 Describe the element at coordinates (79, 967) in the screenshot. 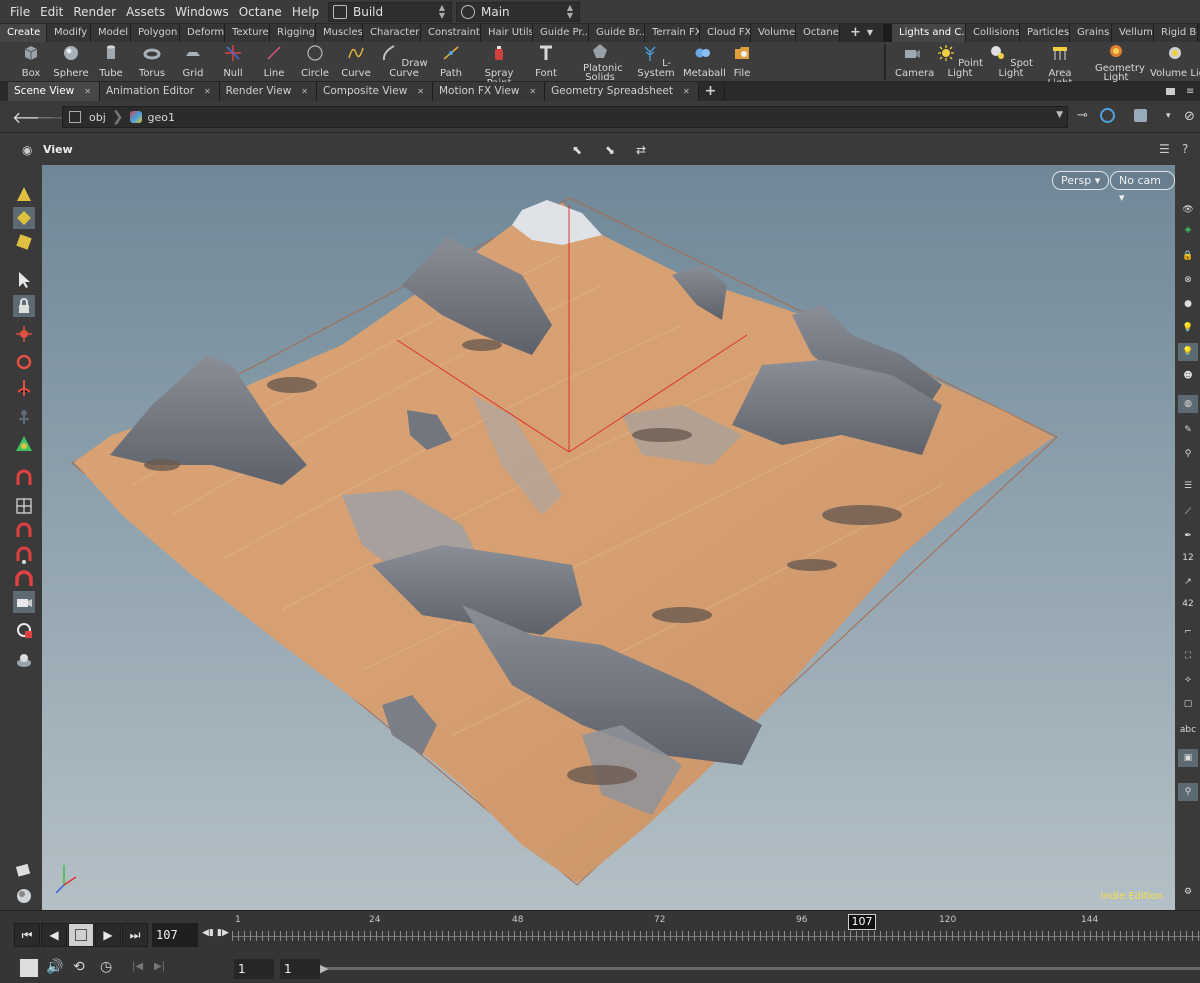

I see `loop-icon: ⟲` at that location.